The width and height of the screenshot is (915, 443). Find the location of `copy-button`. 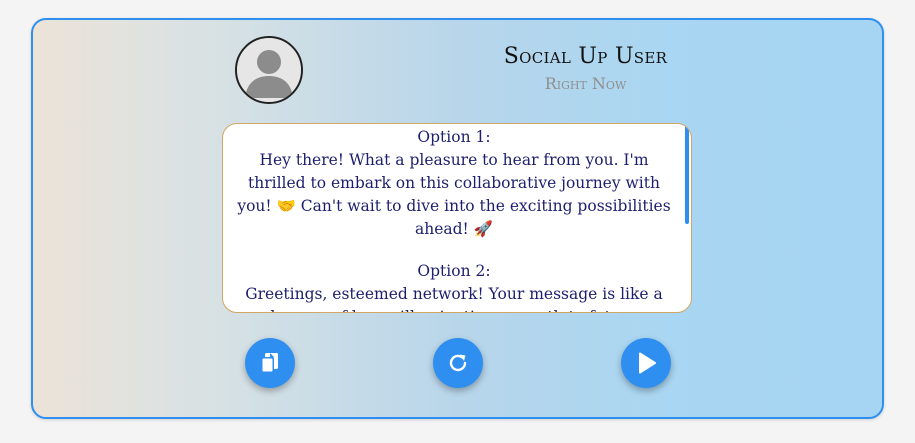

copy-button is located at coordinates (270, 363).